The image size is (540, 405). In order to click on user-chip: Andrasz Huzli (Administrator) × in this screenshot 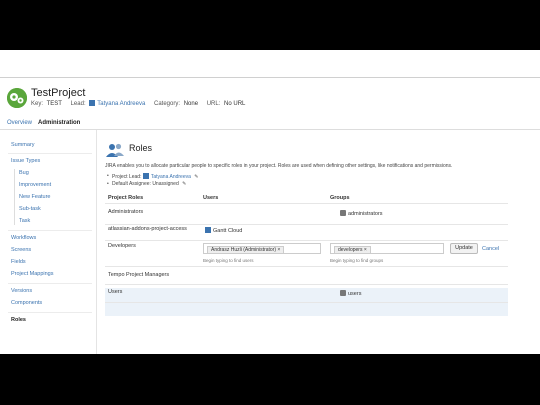, I will do `click(246, 250)`.